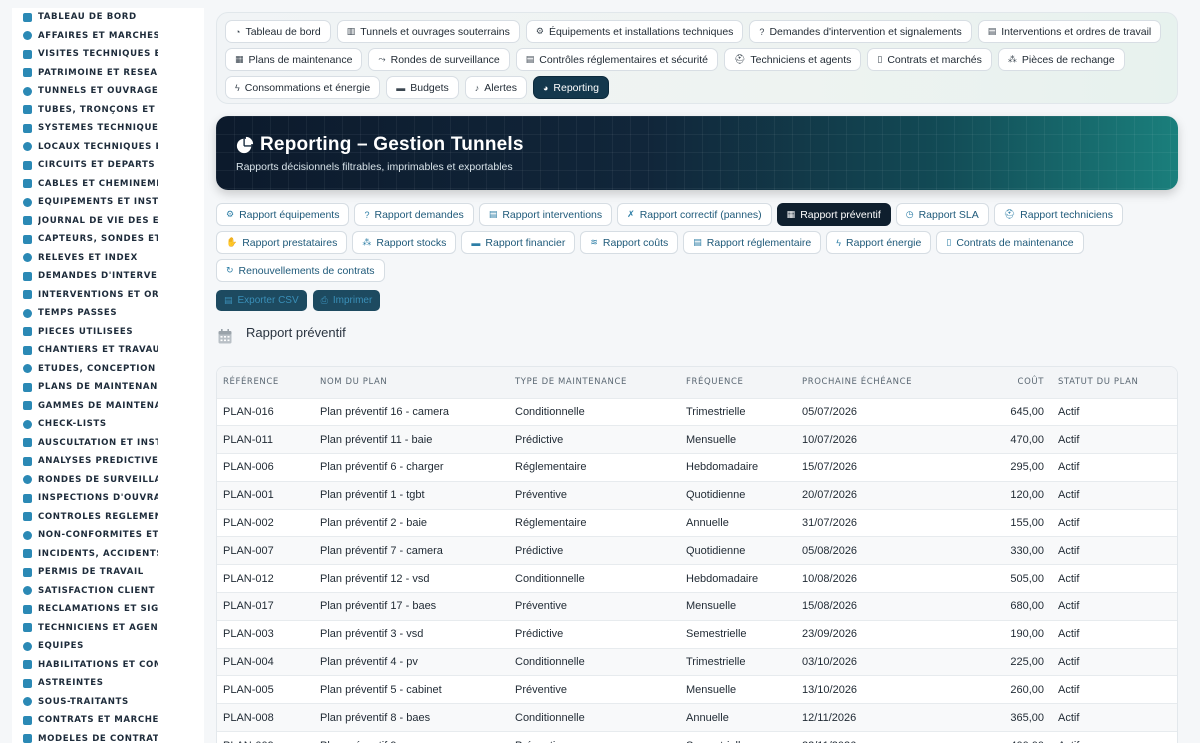 The width and height of the screenshot is (1200, 743). Describe the element at coordinates (85, 258) in the screenshot. I see `sidebar-item-releves-et-index: RELEVÉS ET INDEX` at that location.